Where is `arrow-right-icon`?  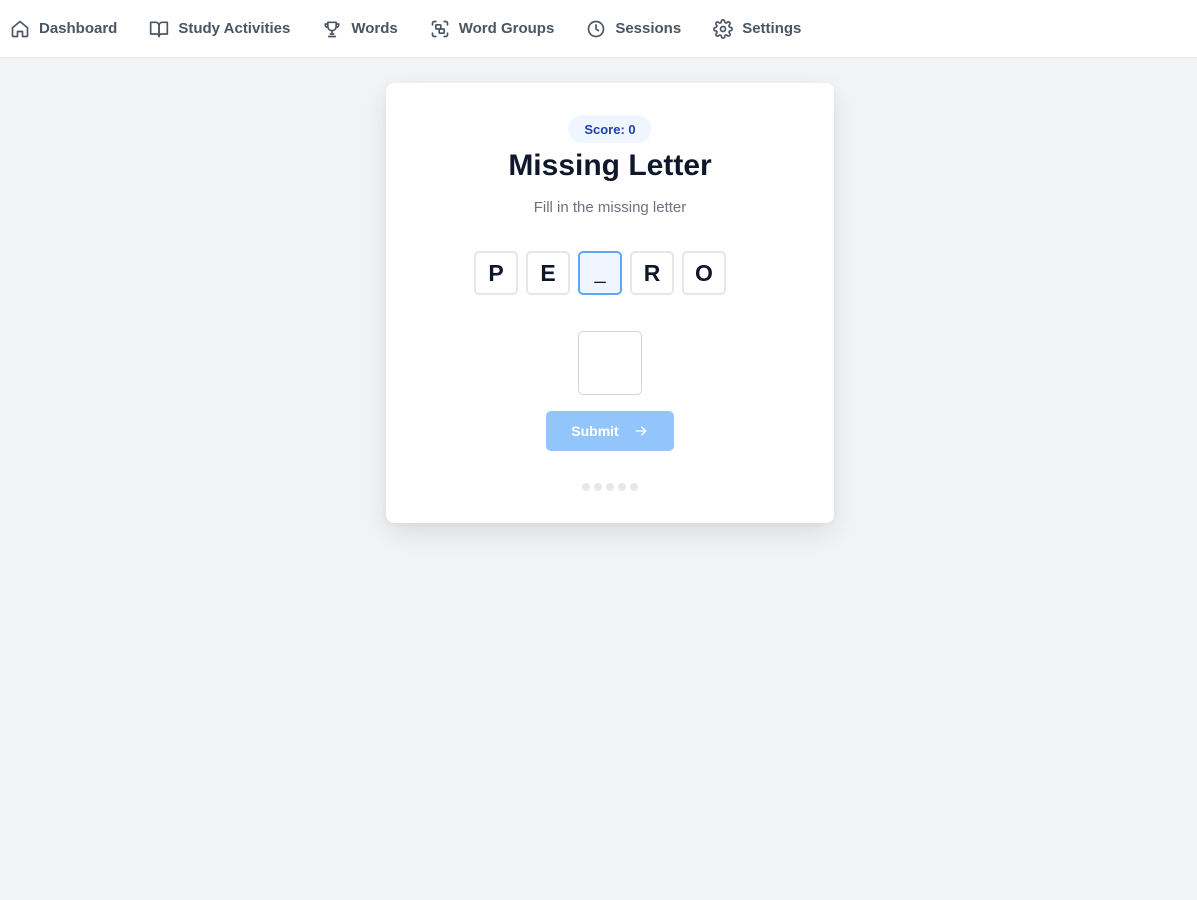
arrow-right-icon is located at coordinates (641, 431).